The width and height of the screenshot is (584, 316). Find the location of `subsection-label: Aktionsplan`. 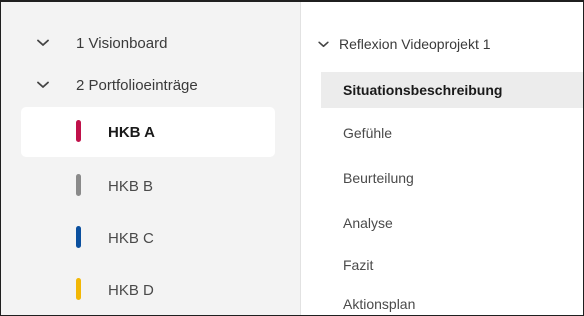

subsection-label: Aktionsplan is located at coordinates (379, 304).